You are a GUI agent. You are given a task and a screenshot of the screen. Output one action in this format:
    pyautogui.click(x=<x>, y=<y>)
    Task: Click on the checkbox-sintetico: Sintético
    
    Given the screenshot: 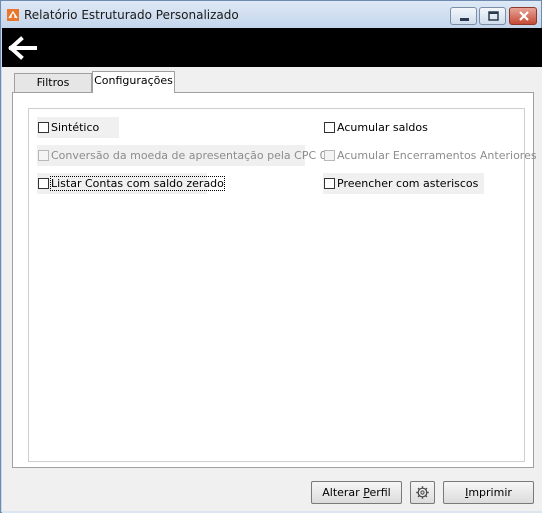 What is the action you would take?
    pyautogui.click(x=78, y=127)
    